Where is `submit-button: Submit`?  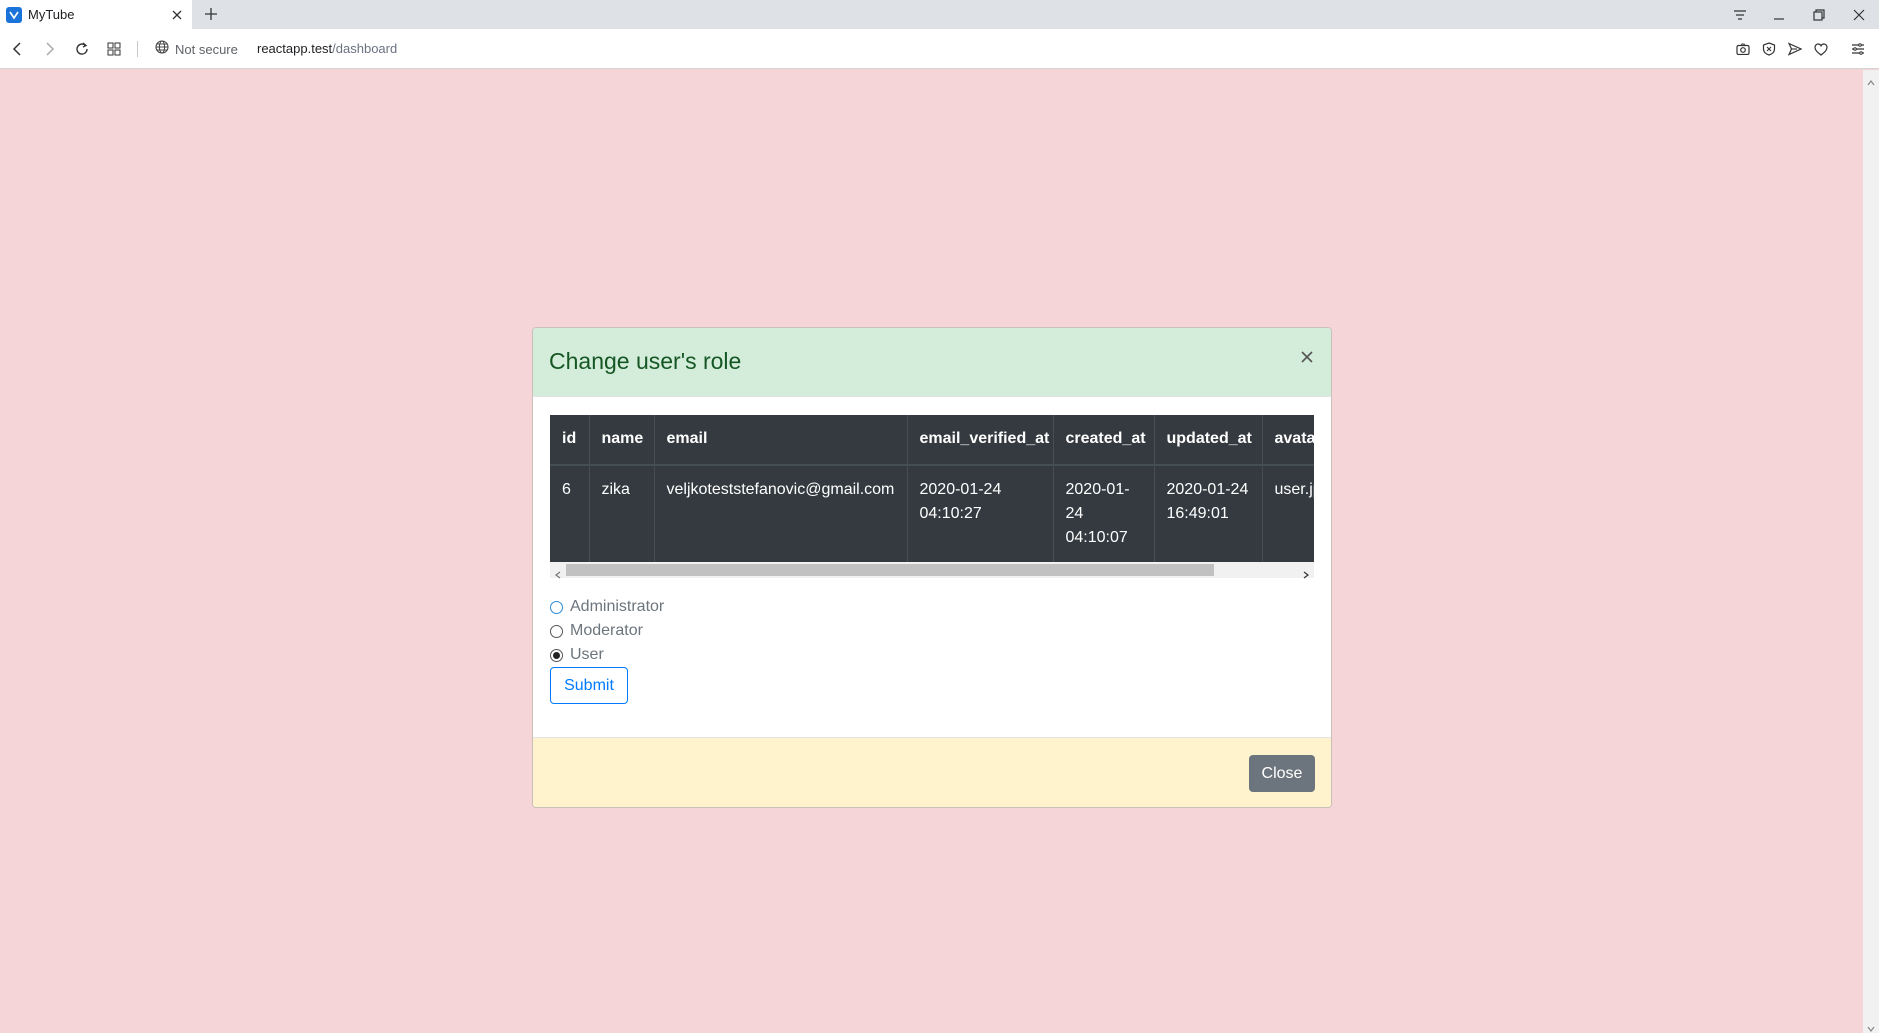
submit-button: Submit is located at coordinates (589, 685).